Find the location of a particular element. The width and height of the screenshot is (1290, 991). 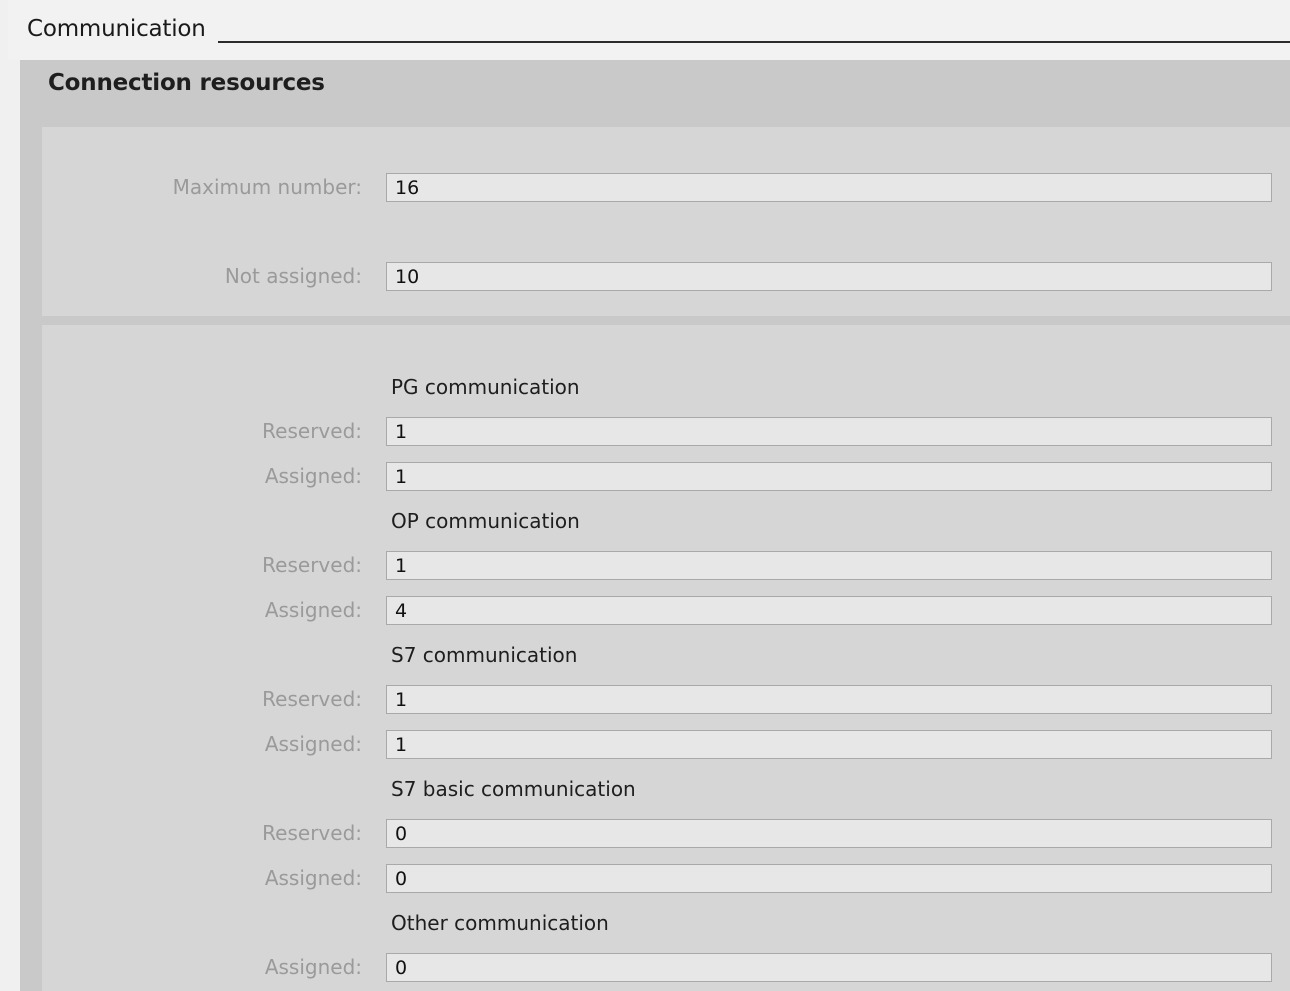

other-assigned-field is located at coordinates (829, 967).